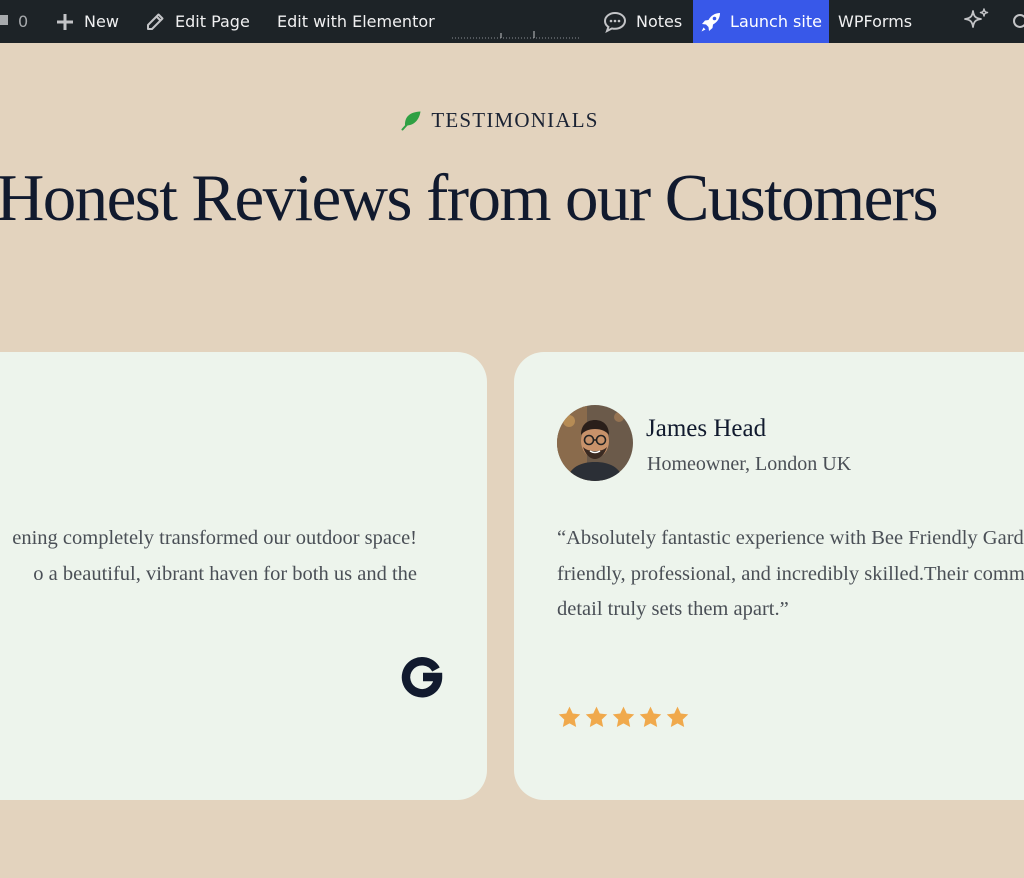  I want to click on edit-page-label: Edit Page, so click(212, 21).